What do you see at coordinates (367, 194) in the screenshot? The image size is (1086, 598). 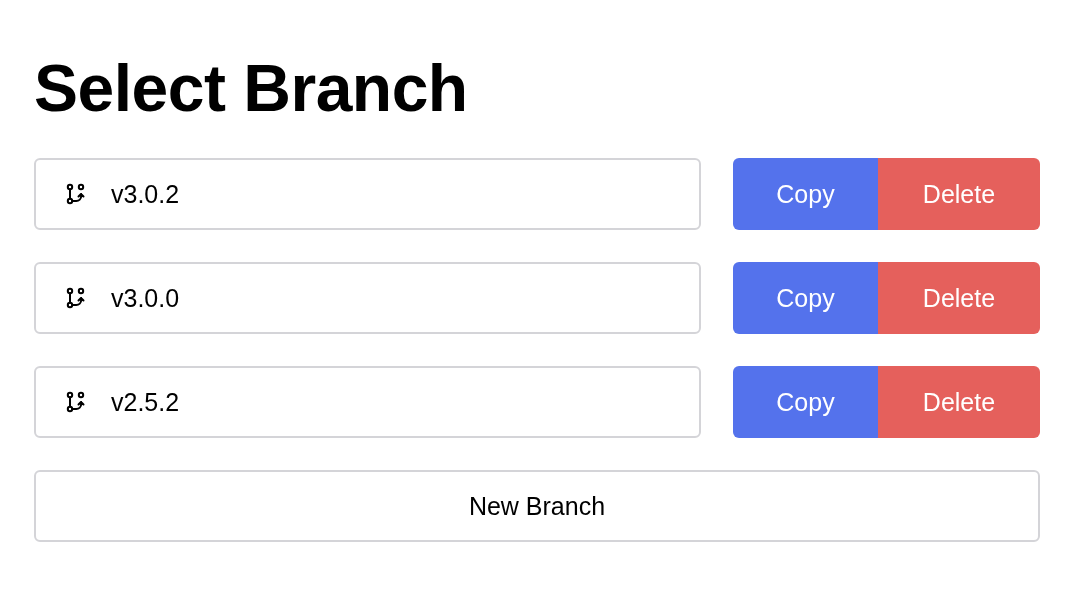 I see `branch-item: v3.0.2` at bounding box center [367, 194].